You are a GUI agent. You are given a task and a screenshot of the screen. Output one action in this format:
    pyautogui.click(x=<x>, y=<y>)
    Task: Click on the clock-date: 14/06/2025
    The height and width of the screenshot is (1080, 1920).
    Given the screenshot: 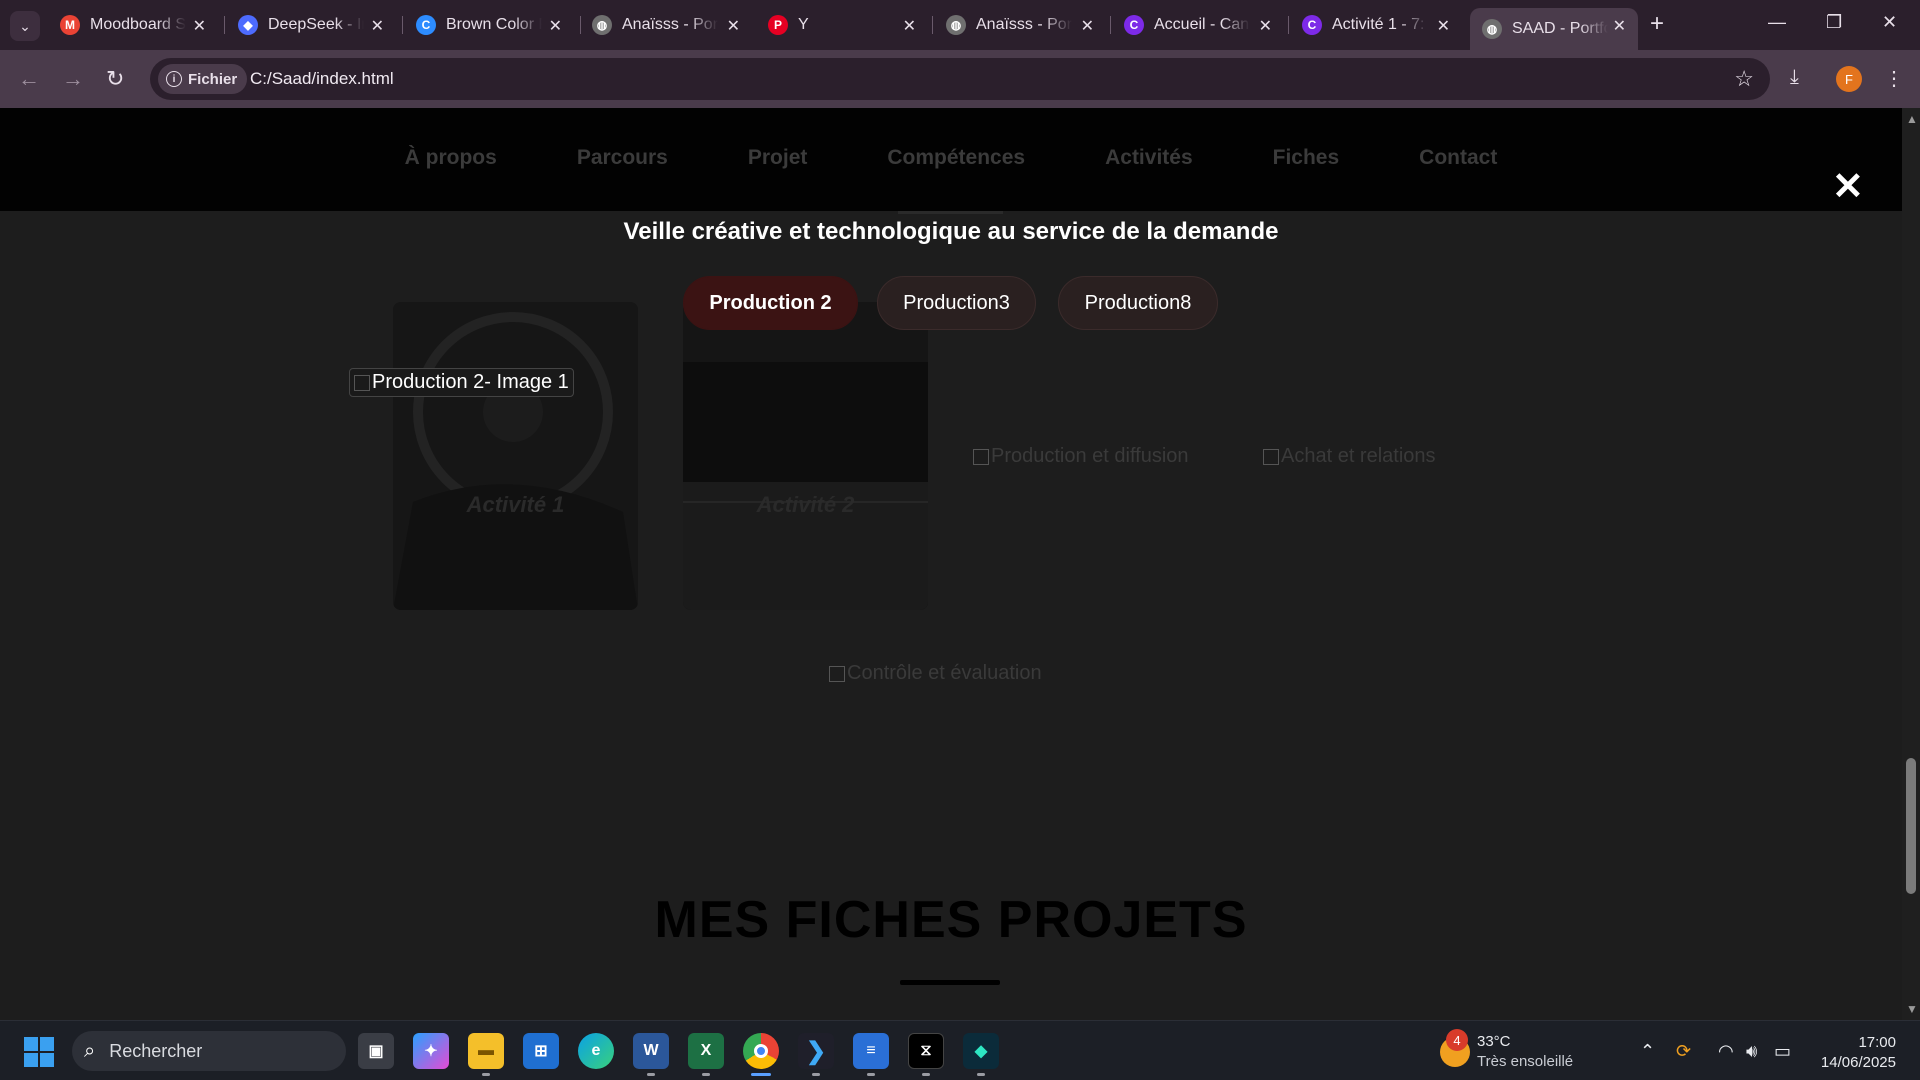 What is the action you would take?
    pyautogui.click(x=1858, y=1062)
    